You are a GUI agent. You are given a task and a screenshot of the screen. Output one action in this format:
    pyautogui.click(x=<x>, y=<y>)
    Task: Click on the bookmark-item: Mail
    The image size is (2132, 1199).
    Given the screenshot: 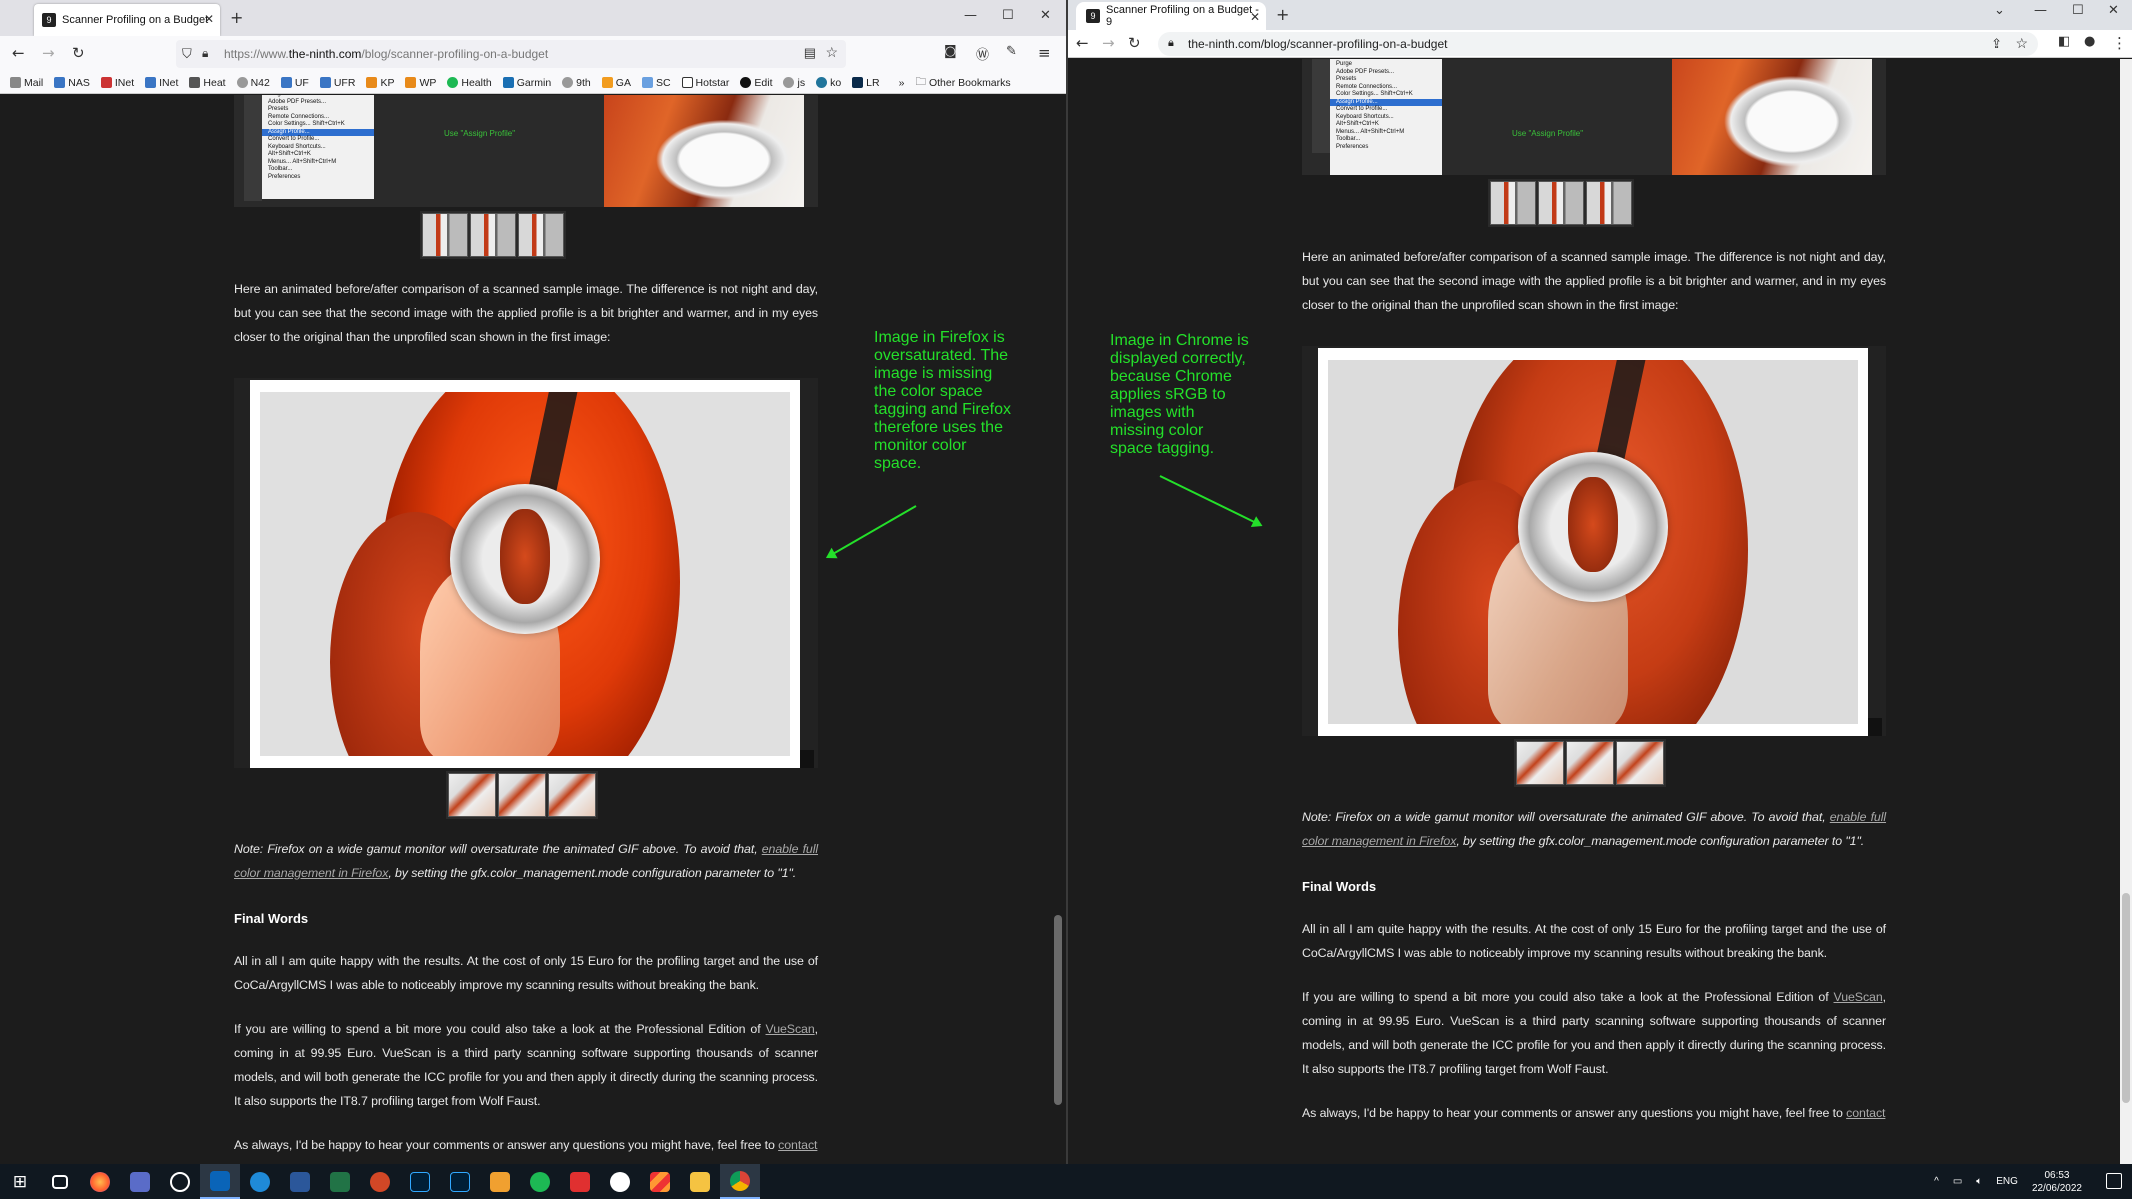 What is the action you would take?
    pyautogui.click(x=26, y=83)
    